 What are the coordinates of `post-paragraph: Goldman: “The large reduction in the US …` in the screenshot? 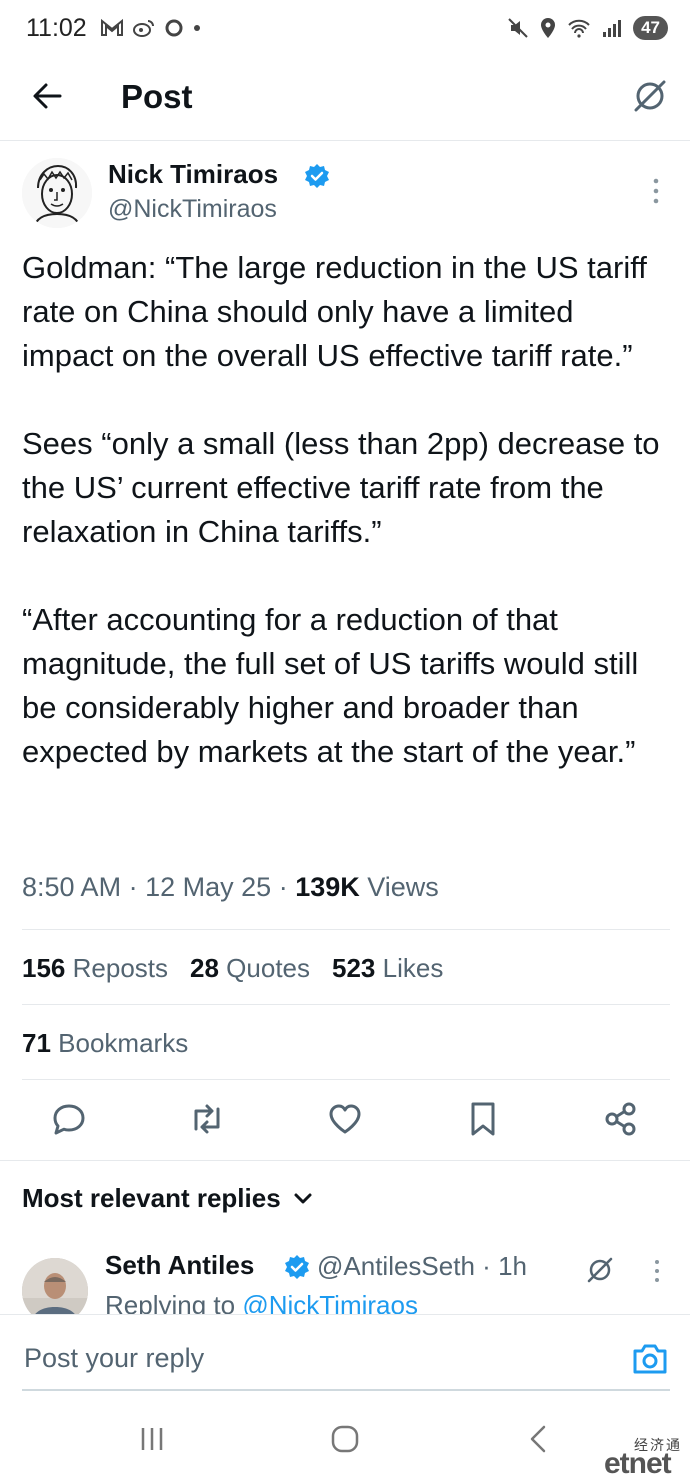 It's located at (334, 311).